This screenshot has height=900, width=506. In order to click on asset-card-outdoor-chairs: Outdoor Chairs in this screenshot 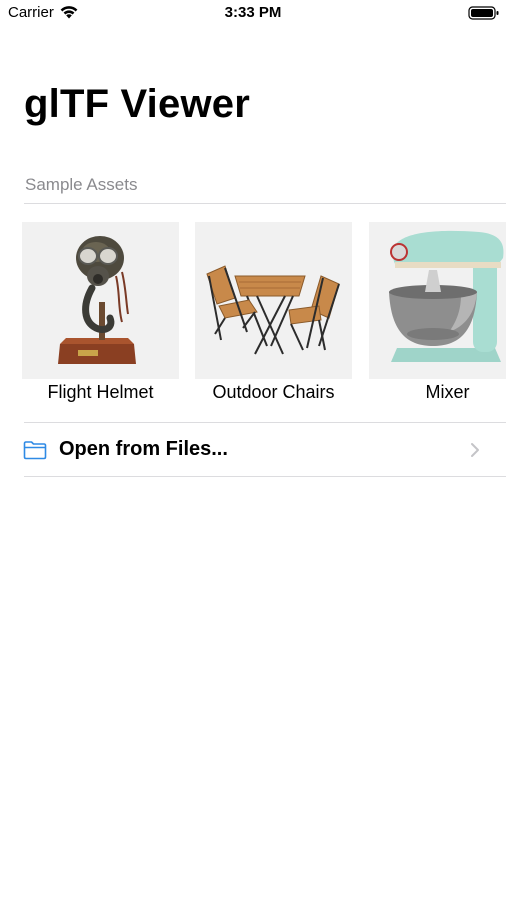, I will do `click(273, 313)`.